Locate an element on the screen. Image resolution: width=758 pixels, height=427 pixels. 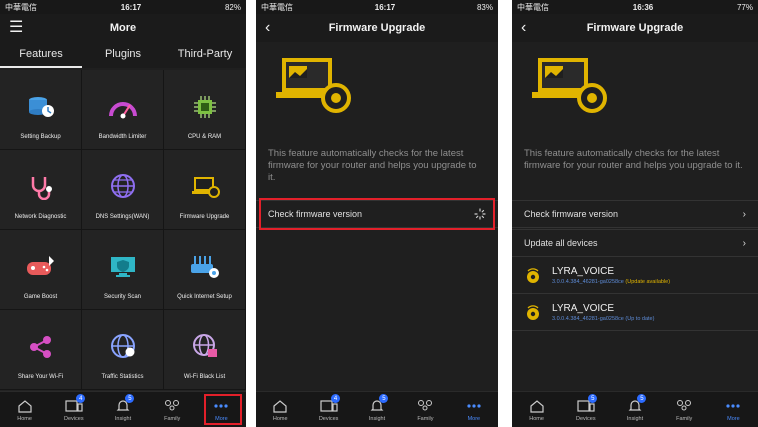
feature-label: Firmware Upgrade is located at coordinates (204, 217).